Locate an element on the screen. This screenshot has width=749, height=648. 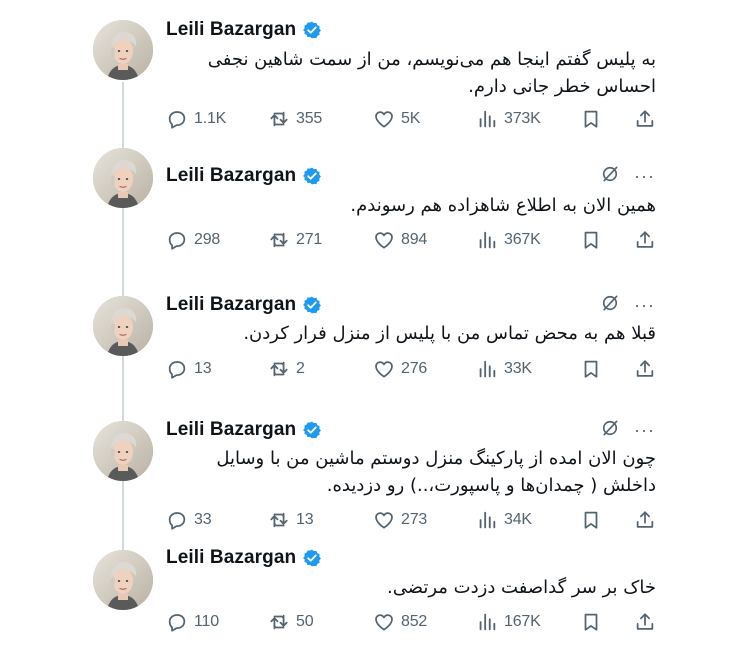
repost-count: 50 is located at coordinates (305, 621).